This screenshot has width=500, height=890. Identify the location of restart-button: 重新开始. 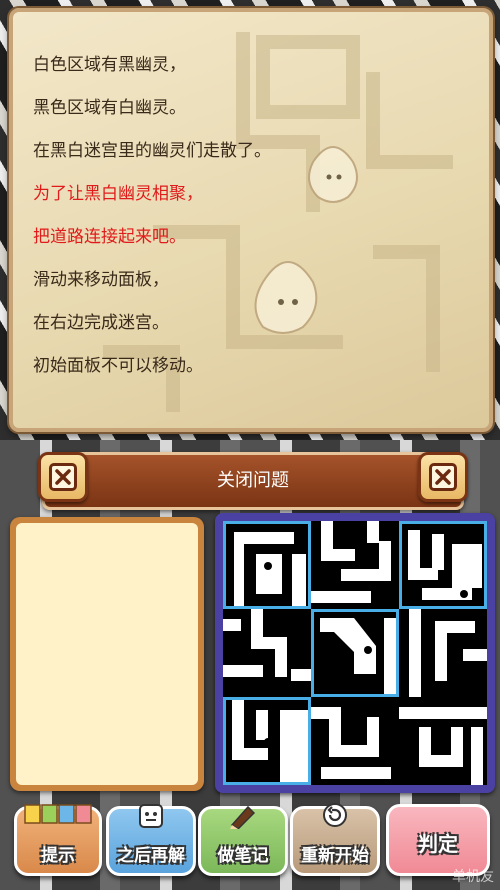
(335, 839).